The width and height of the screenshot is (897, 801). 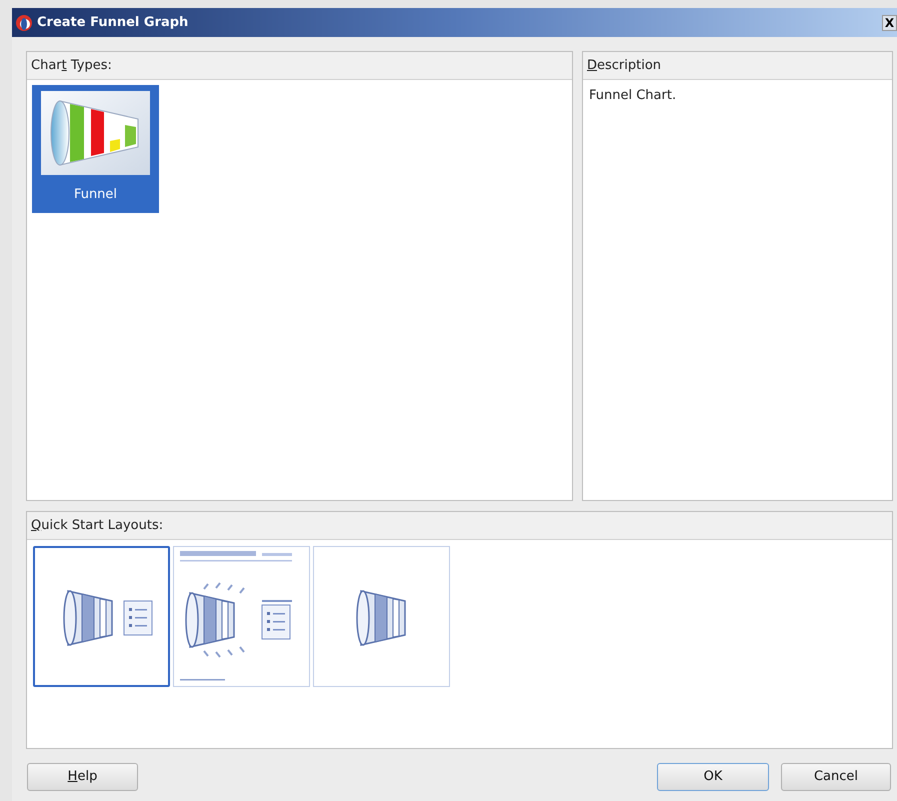 I want to click on panel-title: Chart Types:, so click(x=71, y=65).